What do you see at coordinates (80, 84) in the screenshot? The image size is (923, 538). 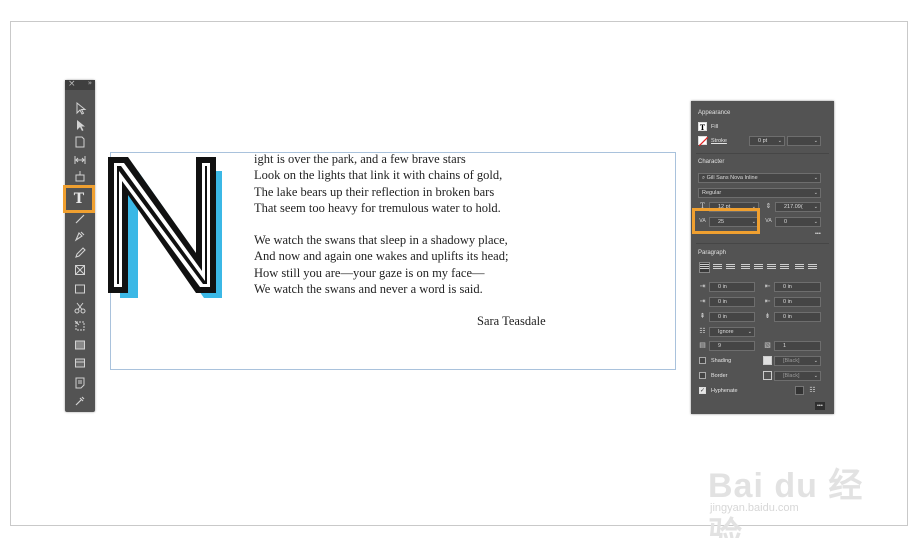 I see `tools-panel-titlebar: × »` at bounding box center [80, 84].